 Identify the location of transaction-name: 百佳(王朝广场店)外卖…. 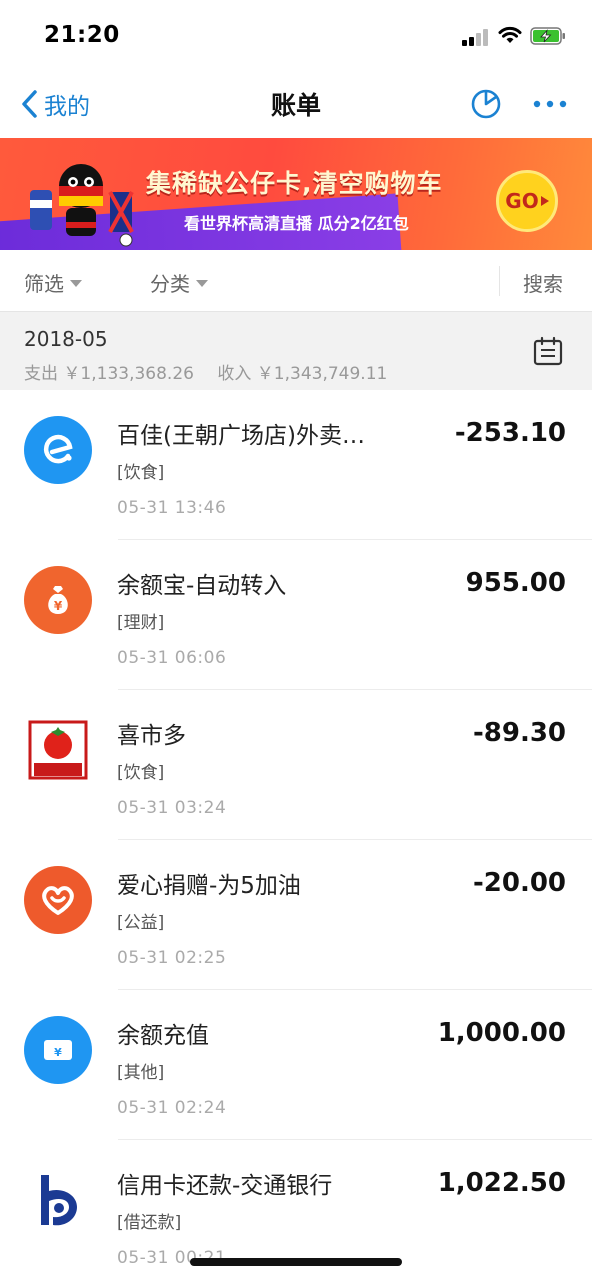
(241, 436).